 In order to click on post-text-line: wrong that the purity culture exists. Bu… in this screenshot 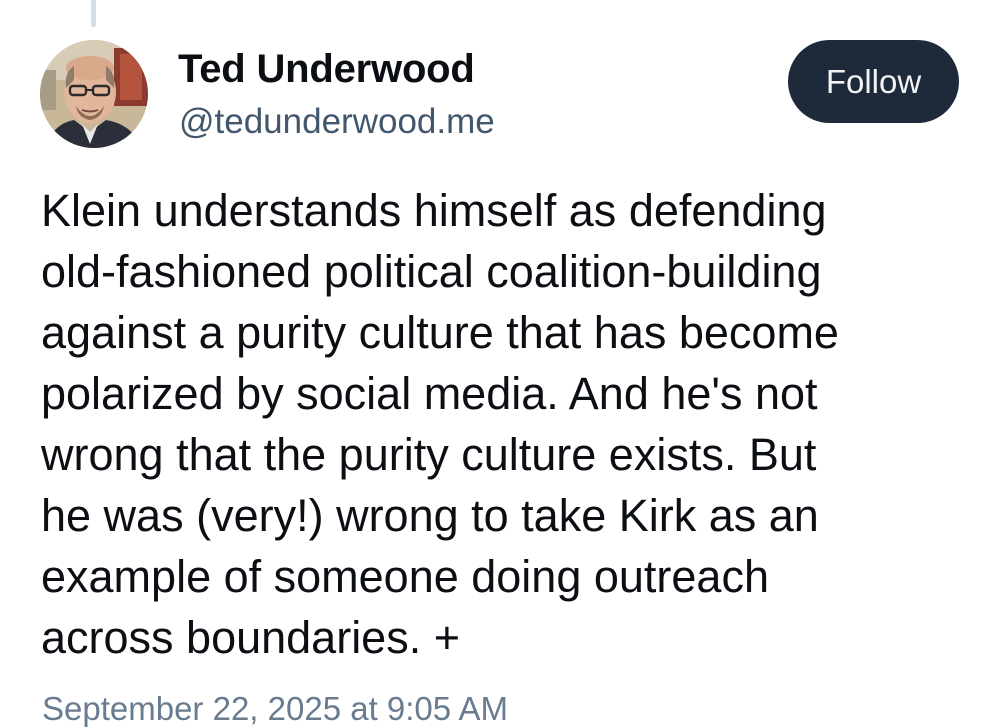, I will do `click(429, 454)`.